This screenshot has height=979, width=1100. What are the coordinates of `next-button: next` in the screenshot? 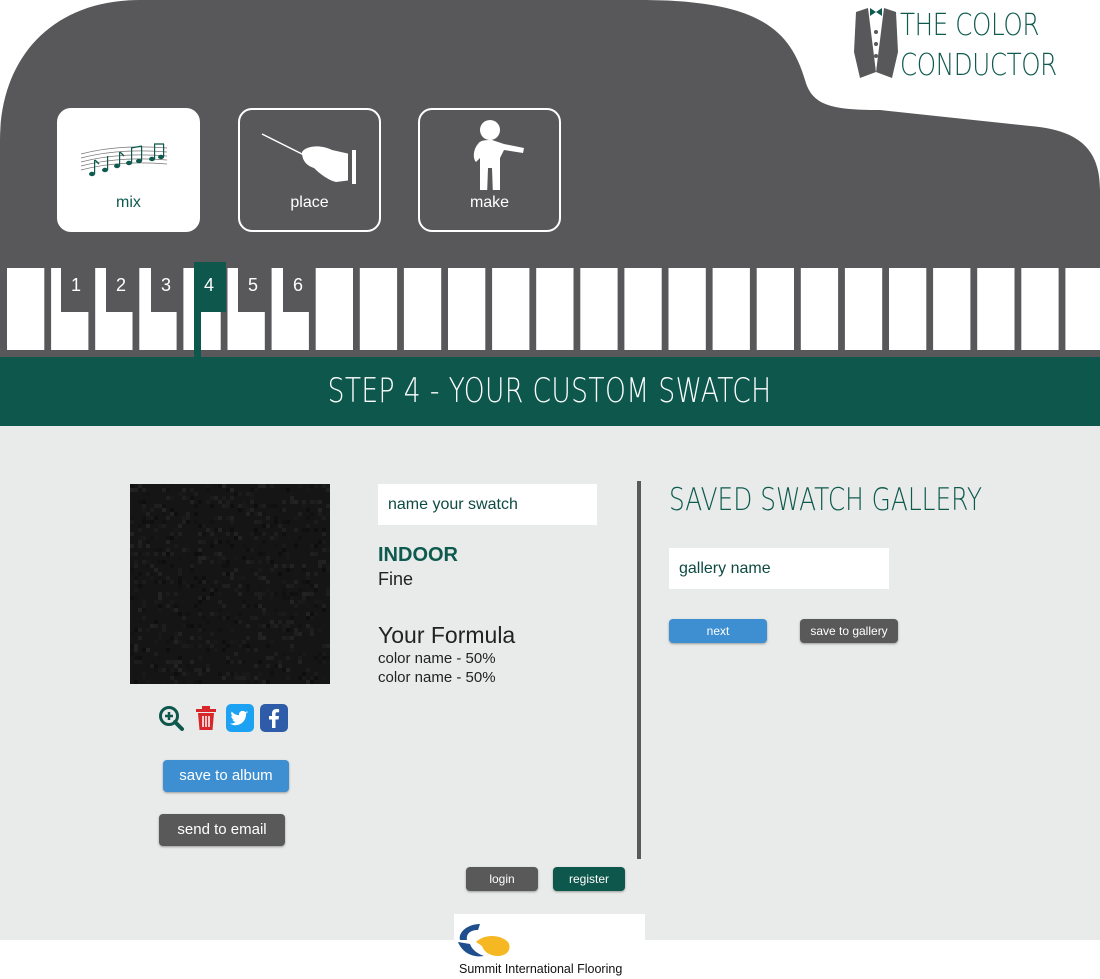 It's located at (718, 631).